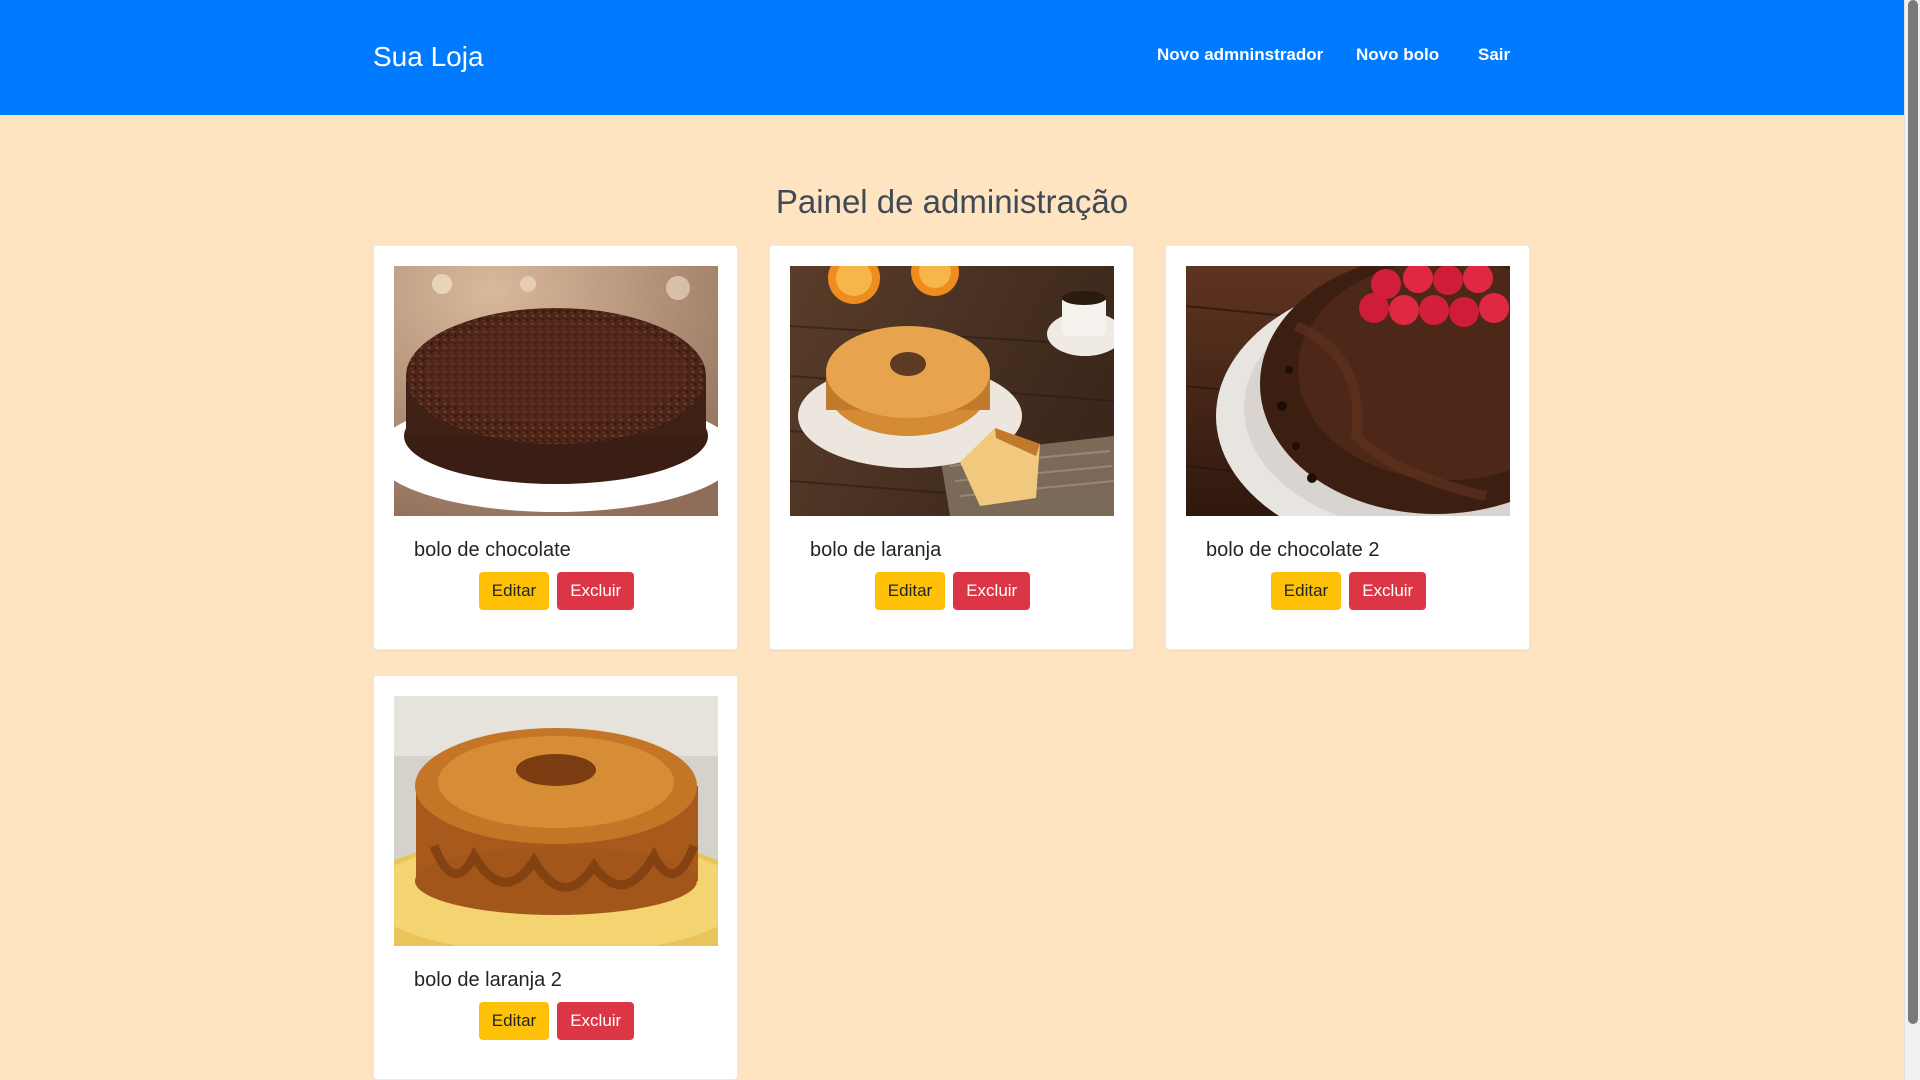  Describe the element at coordinates (492, 550) in the screenshot. I see `product-name: bolo de chocolate` at that location.